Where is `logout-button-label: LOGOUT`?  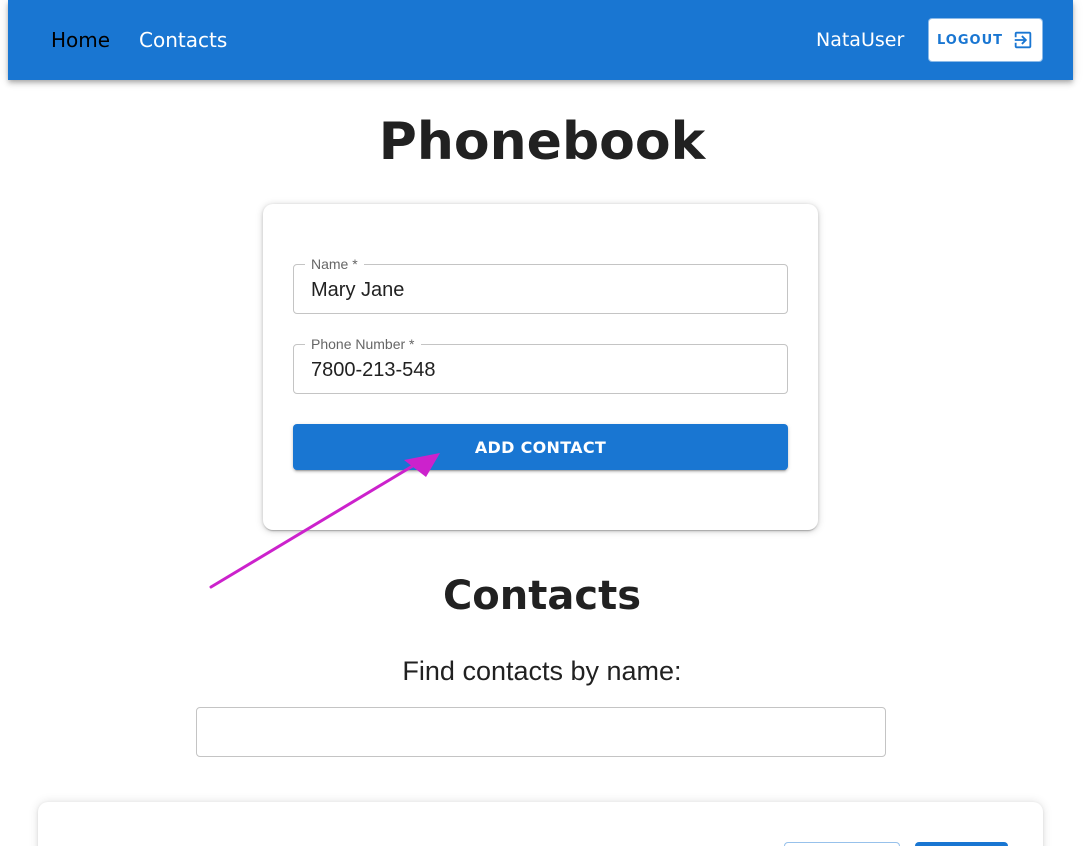
logout-button-label: LOGOUT is located at coordinates (970, 40).